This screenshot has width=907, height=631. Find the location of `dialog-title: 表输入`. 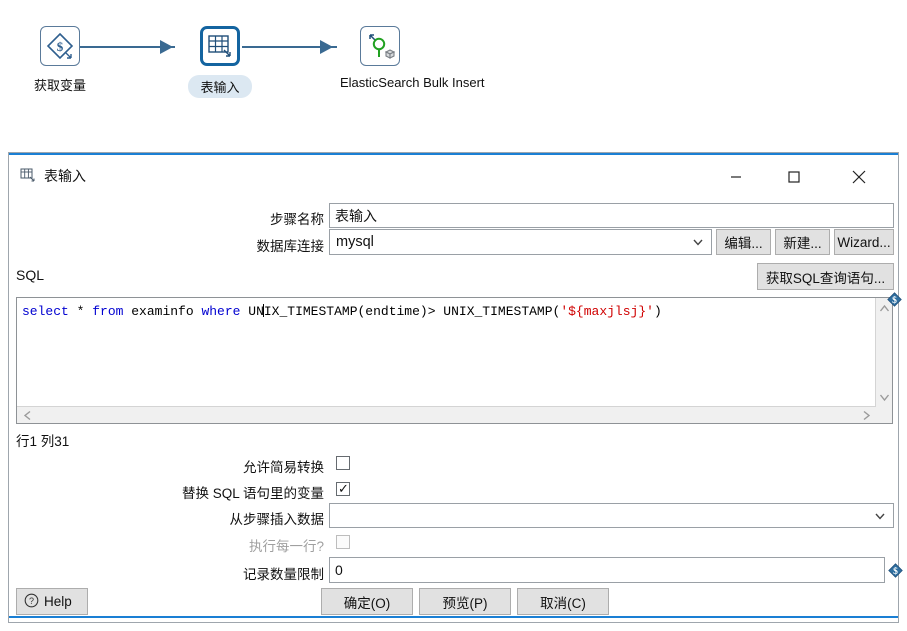

dialog-title: 表输入 is located at coordinates (65, 176).